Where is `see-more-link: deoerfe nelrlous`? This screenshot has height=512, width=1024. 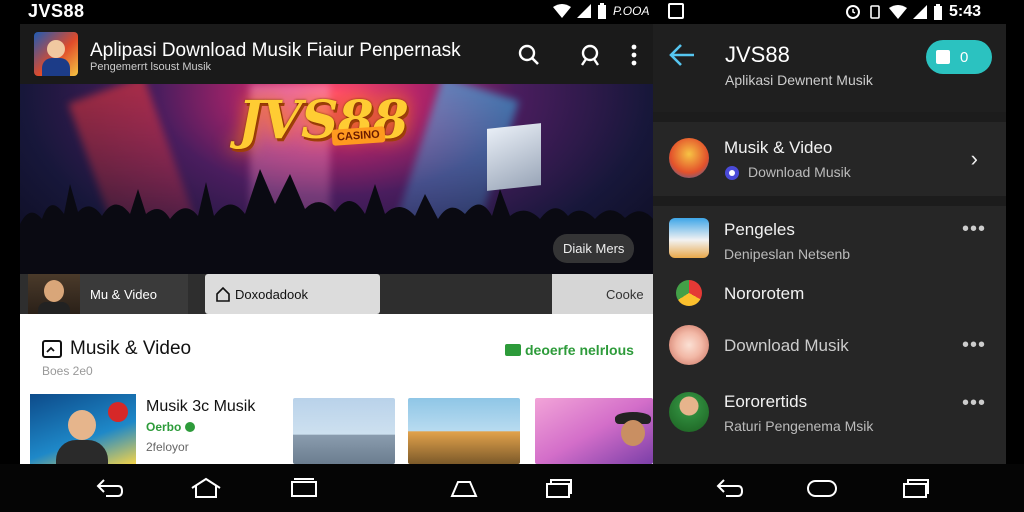 see-more-link: deoerfe nelrlous is located at coordinates (569, 350).